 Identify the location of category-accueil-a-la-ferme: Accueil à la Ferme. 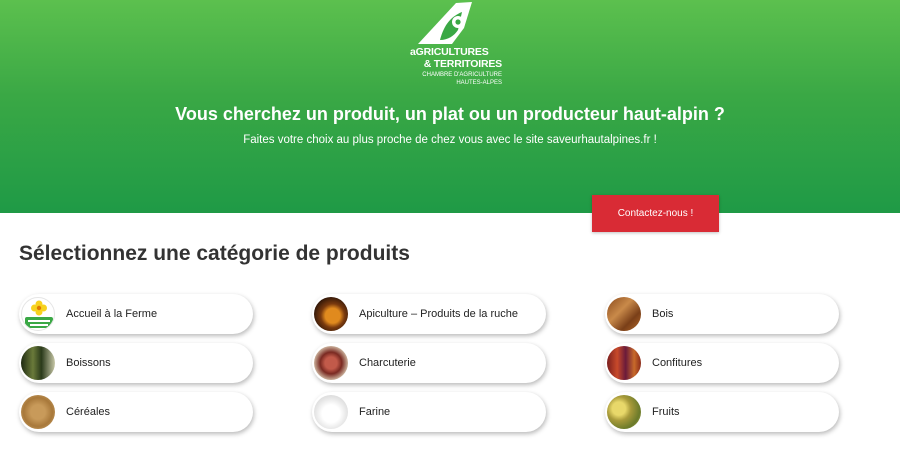
(136, 314).